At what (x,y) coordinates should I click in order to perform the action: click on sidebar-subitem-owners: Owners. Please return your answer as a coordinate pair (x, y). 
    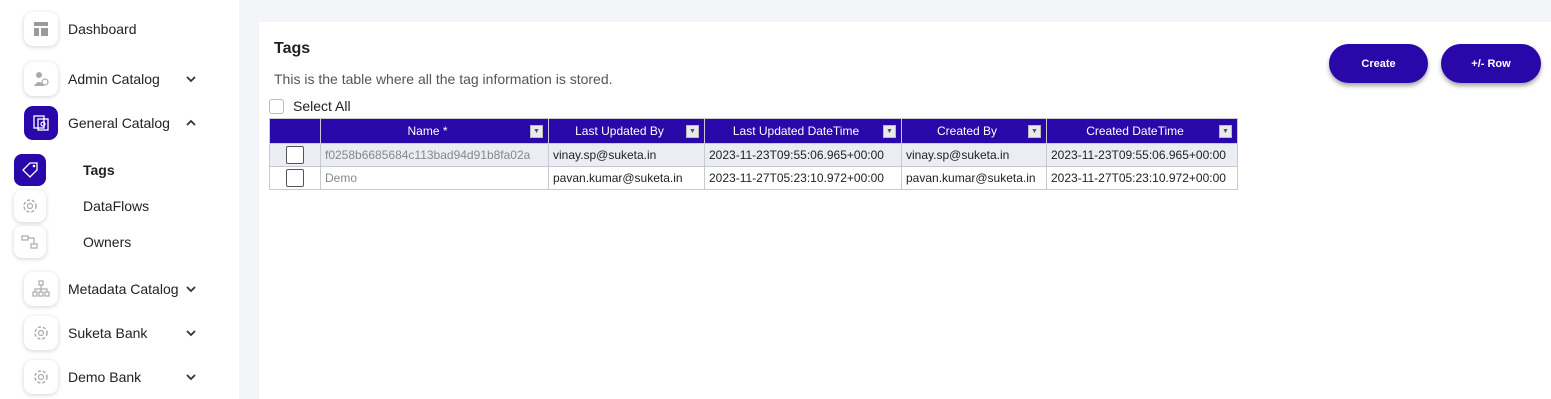
    Looking at the image, I should click on (72, 242).